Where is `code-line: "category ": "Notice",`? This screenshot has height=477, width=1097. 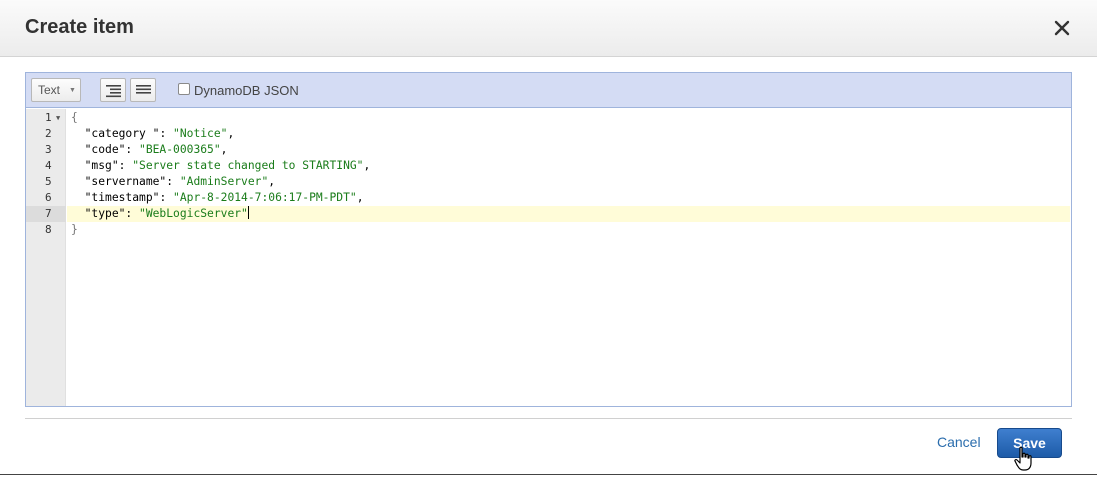 code-line: "category ": "Notice", is located at coordinates (159, 133).